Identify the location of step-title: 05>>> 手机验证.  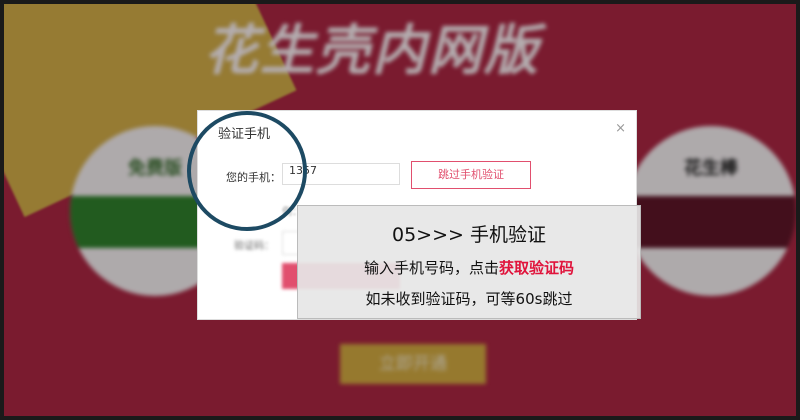
(469, 235).